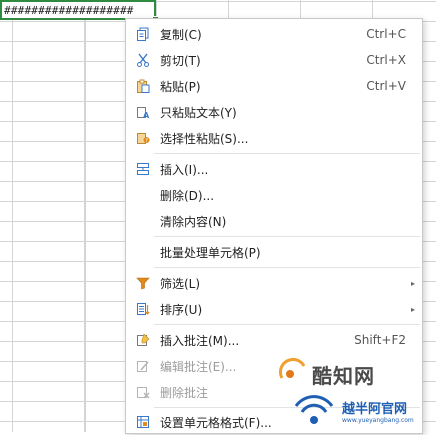 Image resolution: width=436 pixels, height=435 pixels. Describe the element at coordinates (146, 115) in the screenshot. I see `svg-text: A` at that location.